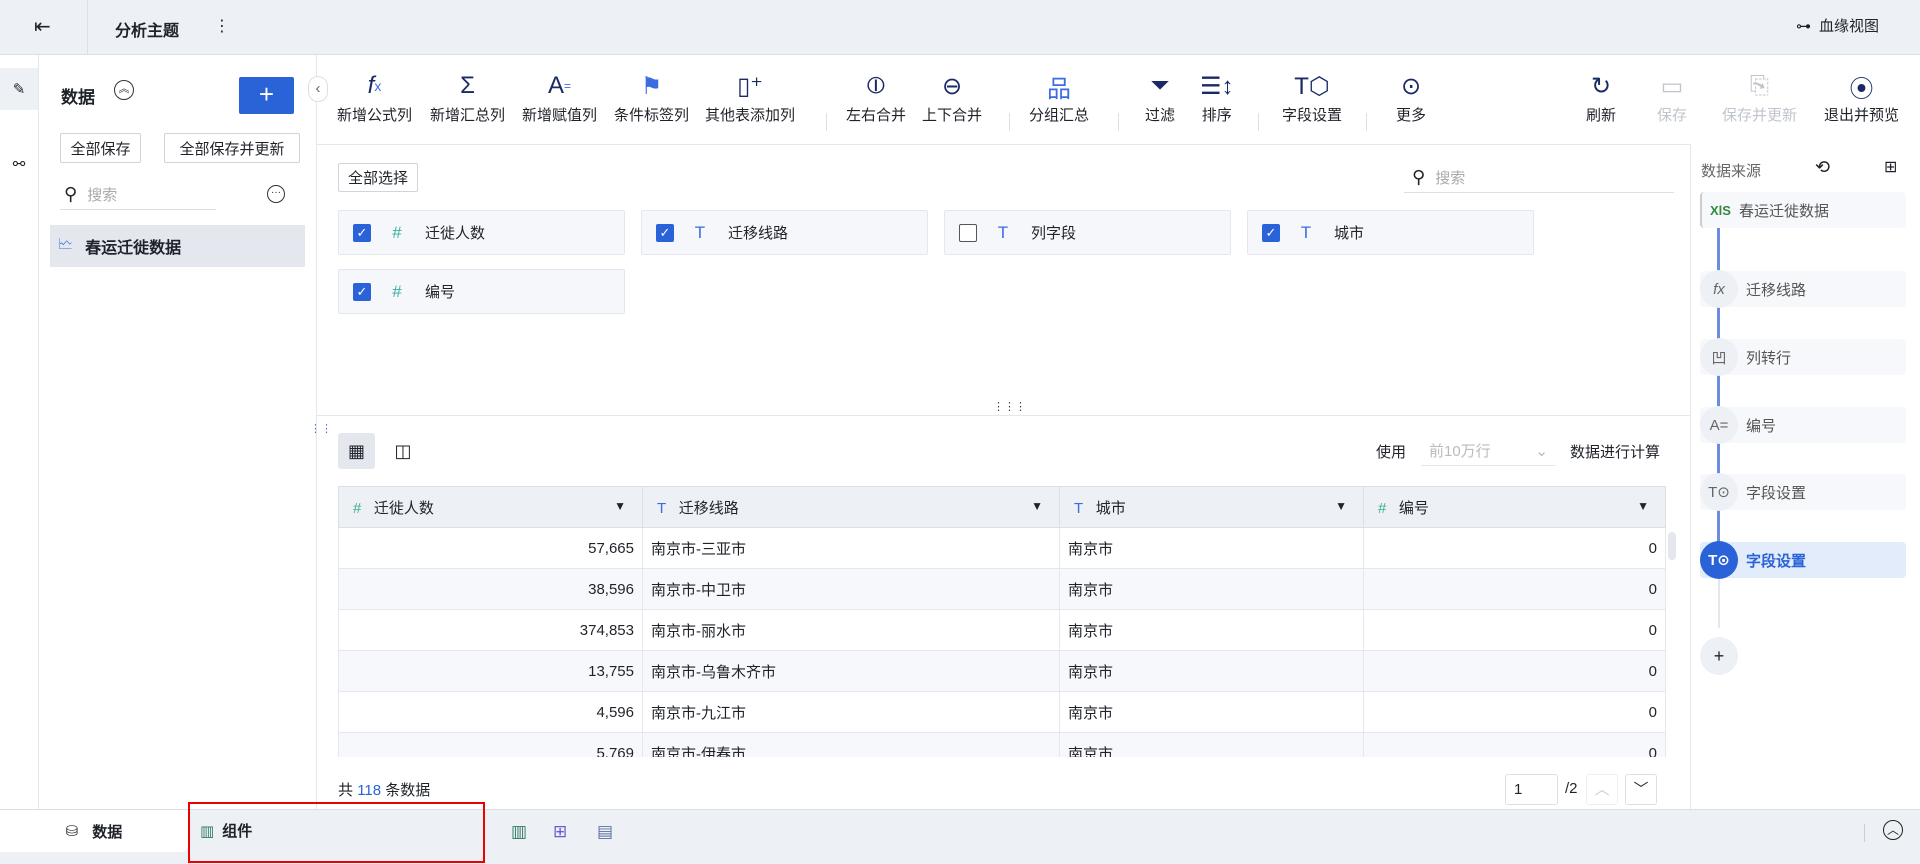  What do you see at coordinates (321, 428) in the screenshot?
I see `drag-handle-icon: ⋮⋮` at bounding box center [321, 428].